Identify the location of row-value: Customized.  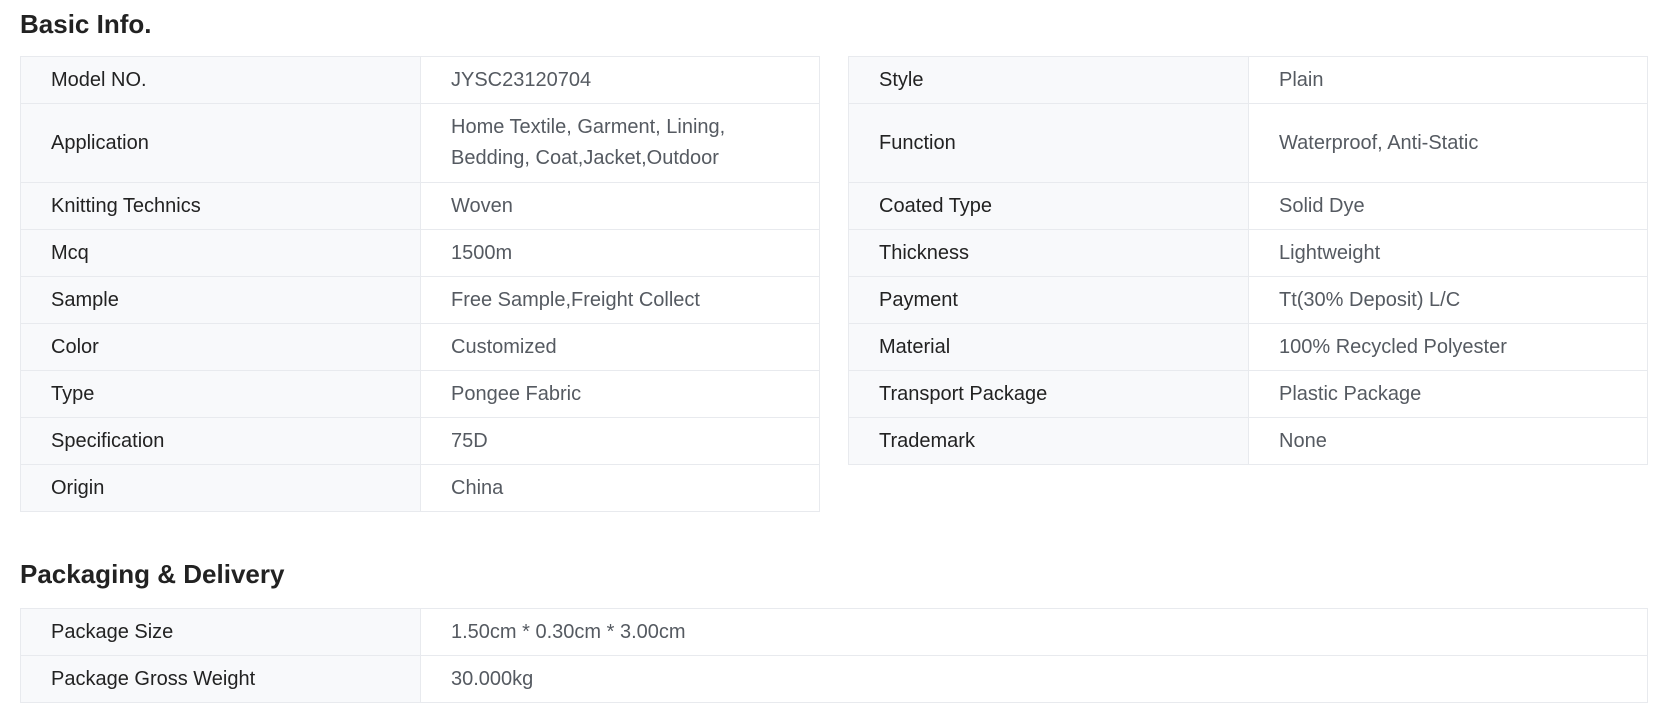
(620, 347).